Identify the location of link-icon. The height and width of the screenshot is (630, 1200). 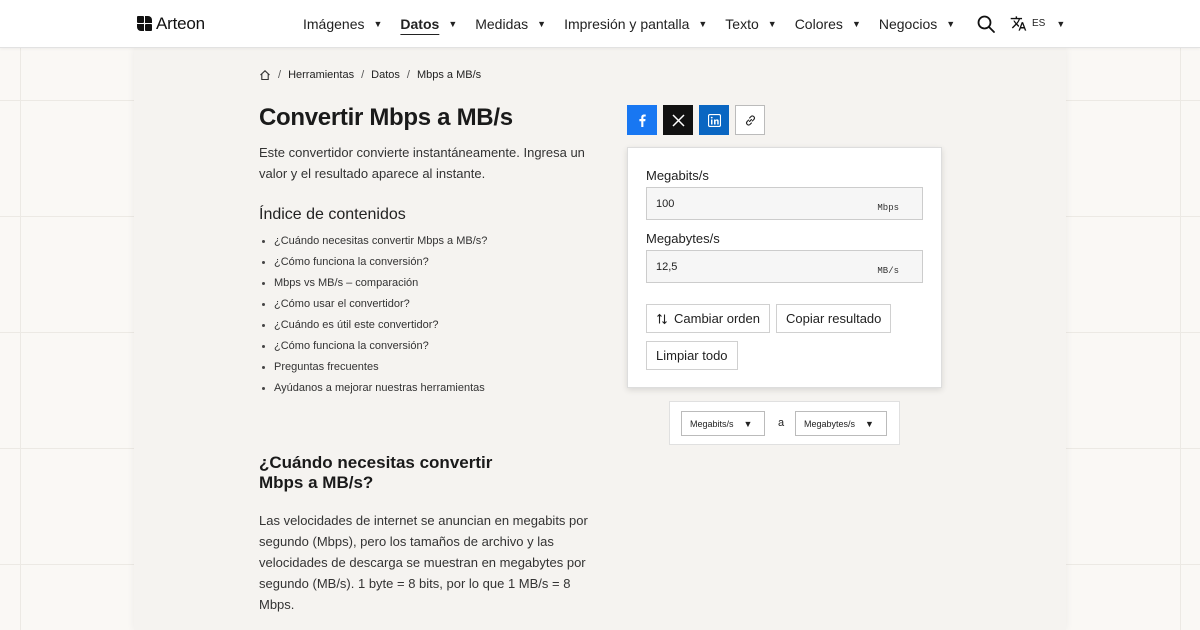
(750, 120).